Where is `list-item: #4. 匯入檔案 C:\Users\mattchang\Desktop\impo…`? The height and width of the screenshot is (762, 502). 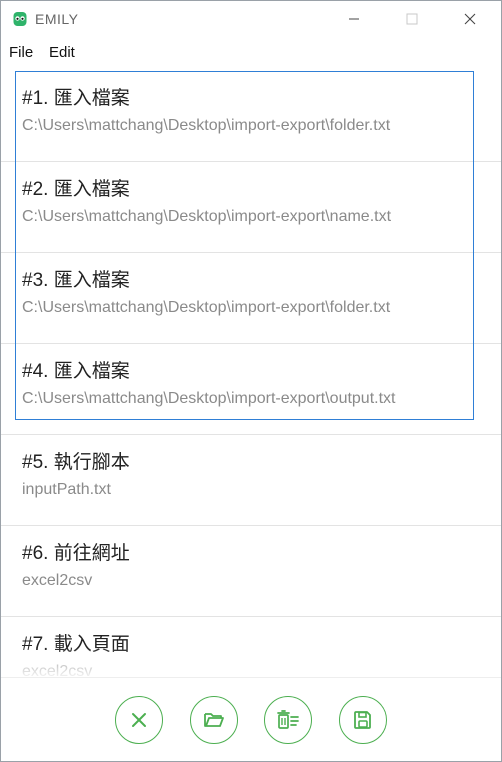 list-item: #4. 匯入檔案 C:\Users\mattchang\Desktop\impo… is located at coordinates (251, 389).